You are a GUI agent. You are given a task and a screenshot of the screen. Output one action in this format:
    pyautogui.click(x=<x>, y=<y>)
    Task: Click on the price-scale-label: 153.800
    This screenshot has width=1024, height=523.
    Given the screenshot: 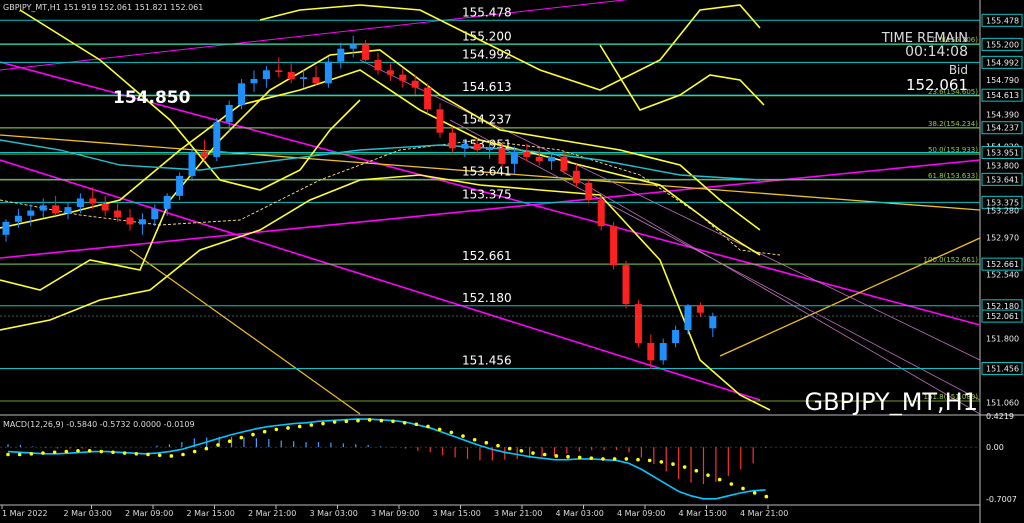 What is the action you would take?
    pyautogui.click(x=1002, y=166)
    